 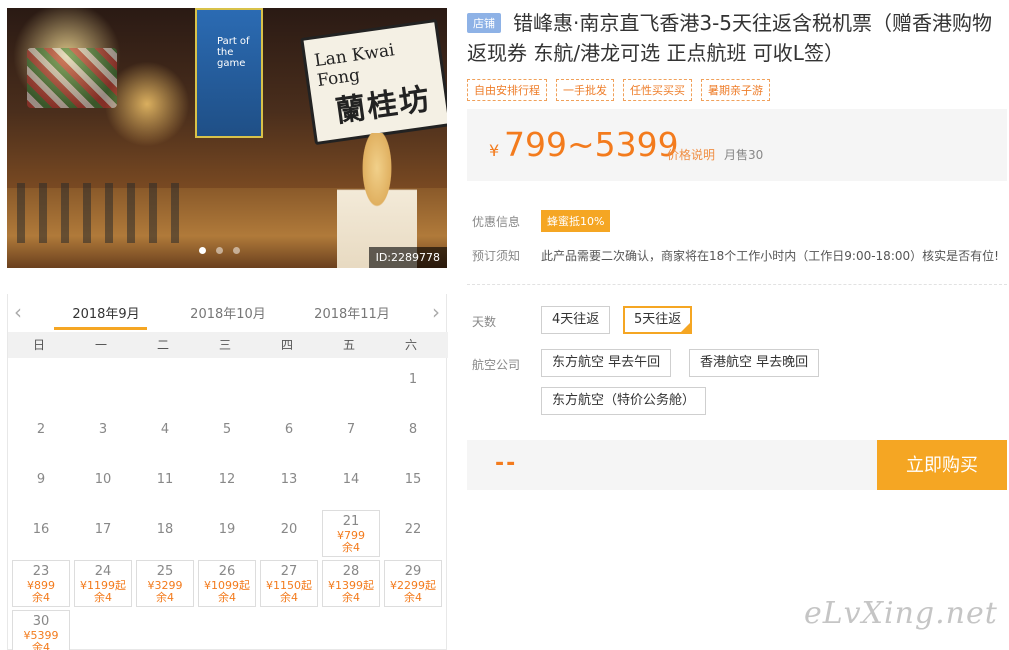 I want to click on calendar-day: 26 ¥1099起 余4, so click(x=227, y=583).